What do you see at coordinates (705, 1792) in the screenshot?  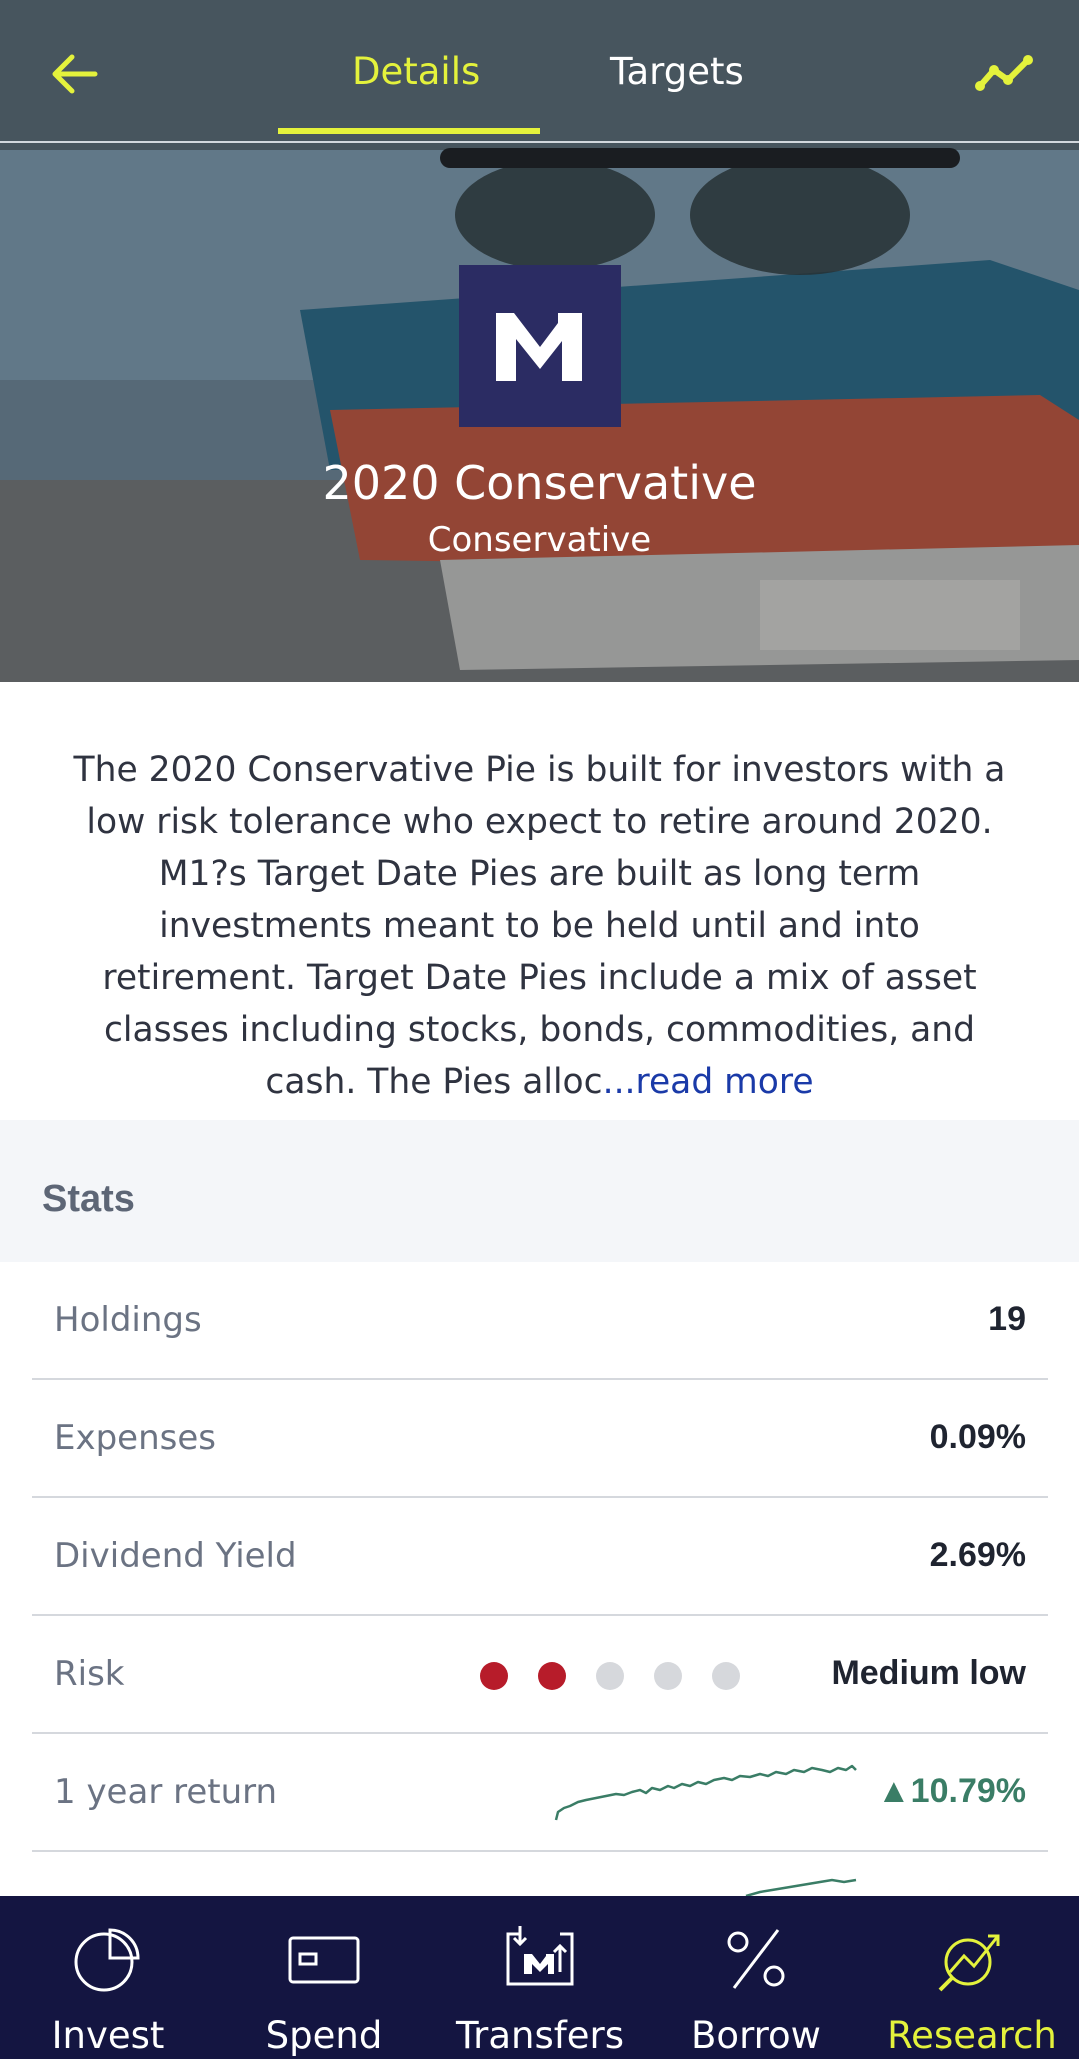 I see `return-sparkline` at bounding box center [705, 1792].